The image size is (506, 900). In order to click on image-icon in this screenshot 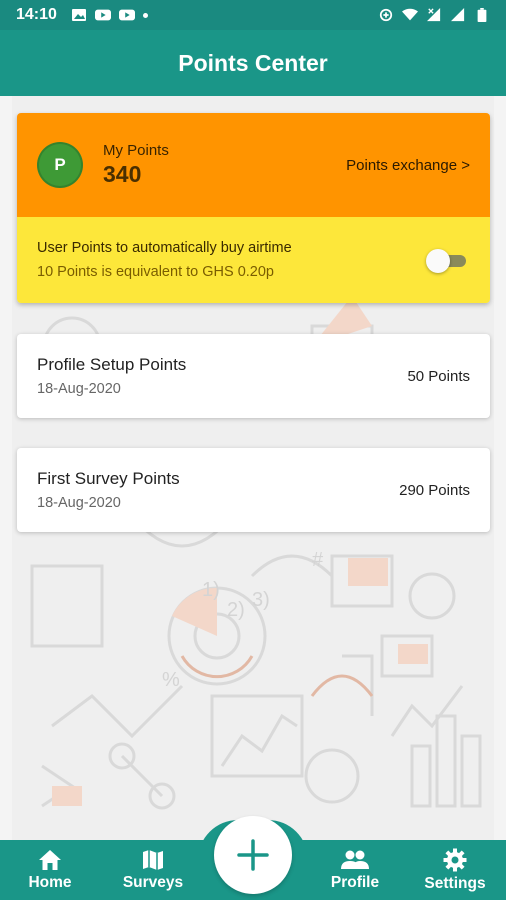, I will do `click(78, 15)`.